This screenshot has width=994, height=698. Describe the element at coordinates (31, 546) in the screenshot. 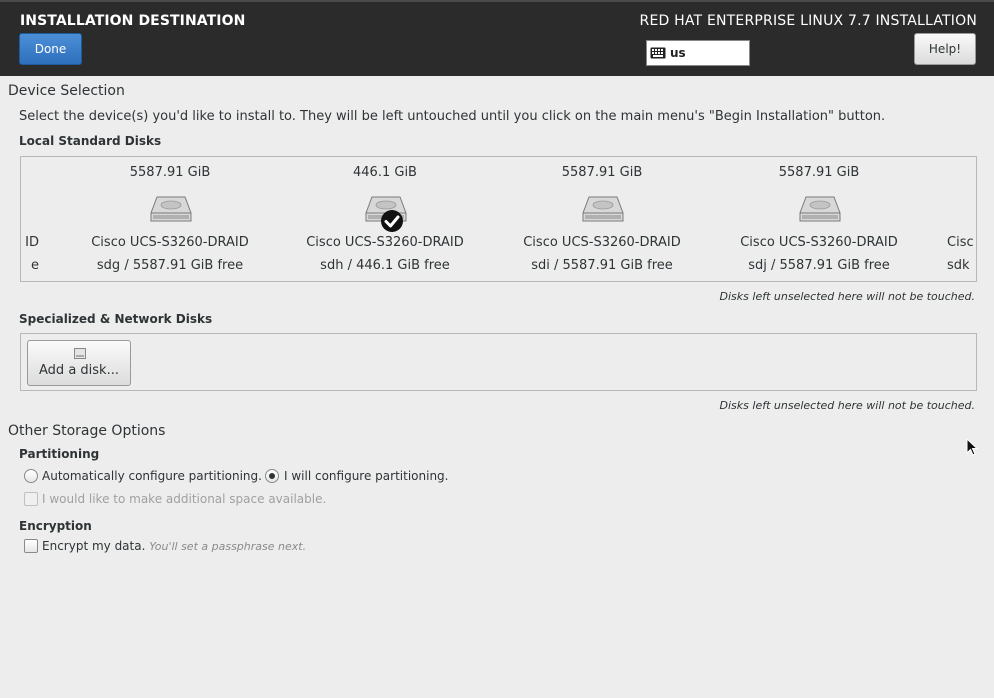

I see `encrypt-checkbox` at that location.